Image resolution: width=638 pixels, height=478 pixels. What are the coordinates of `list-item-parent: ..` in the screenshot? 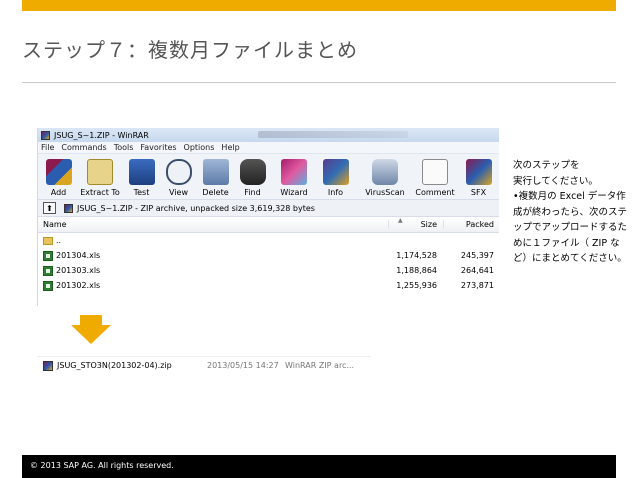 It's located at (268, 240).